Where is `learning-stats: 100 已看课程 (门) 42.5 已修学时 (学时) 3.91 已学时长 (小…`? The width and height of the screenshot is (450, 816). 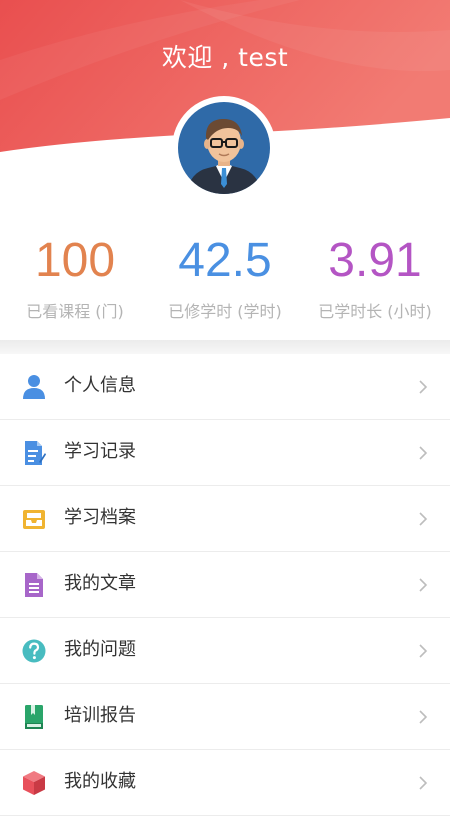 learning-stats: 100 已看课程 (门) 42.5 已修学时 (学时) 3.91 已学时长 (小… is located at coordinates (225, 282).